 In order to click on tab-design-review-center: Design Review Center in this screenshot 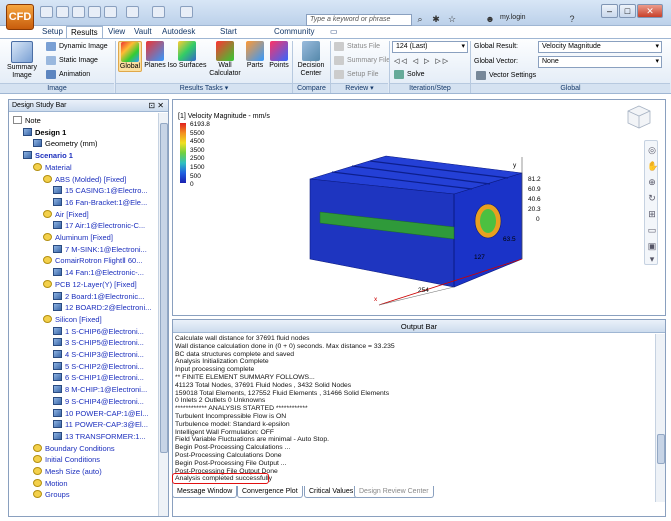, I will do `click(394, 492)`.